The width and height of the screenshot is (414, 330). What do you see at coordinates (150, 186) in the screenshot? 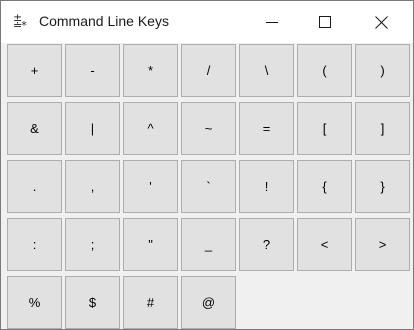
I see `key-button: '` at bounding box center [150, 186].